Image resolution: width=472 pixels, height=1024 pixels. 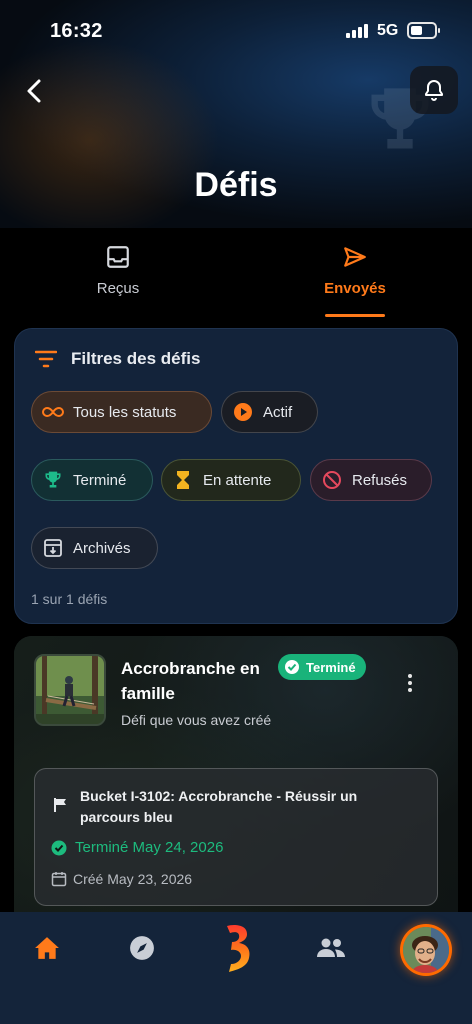 I want to click on filter-chip-termine-label: Terminé, so click(x=100, y=480).